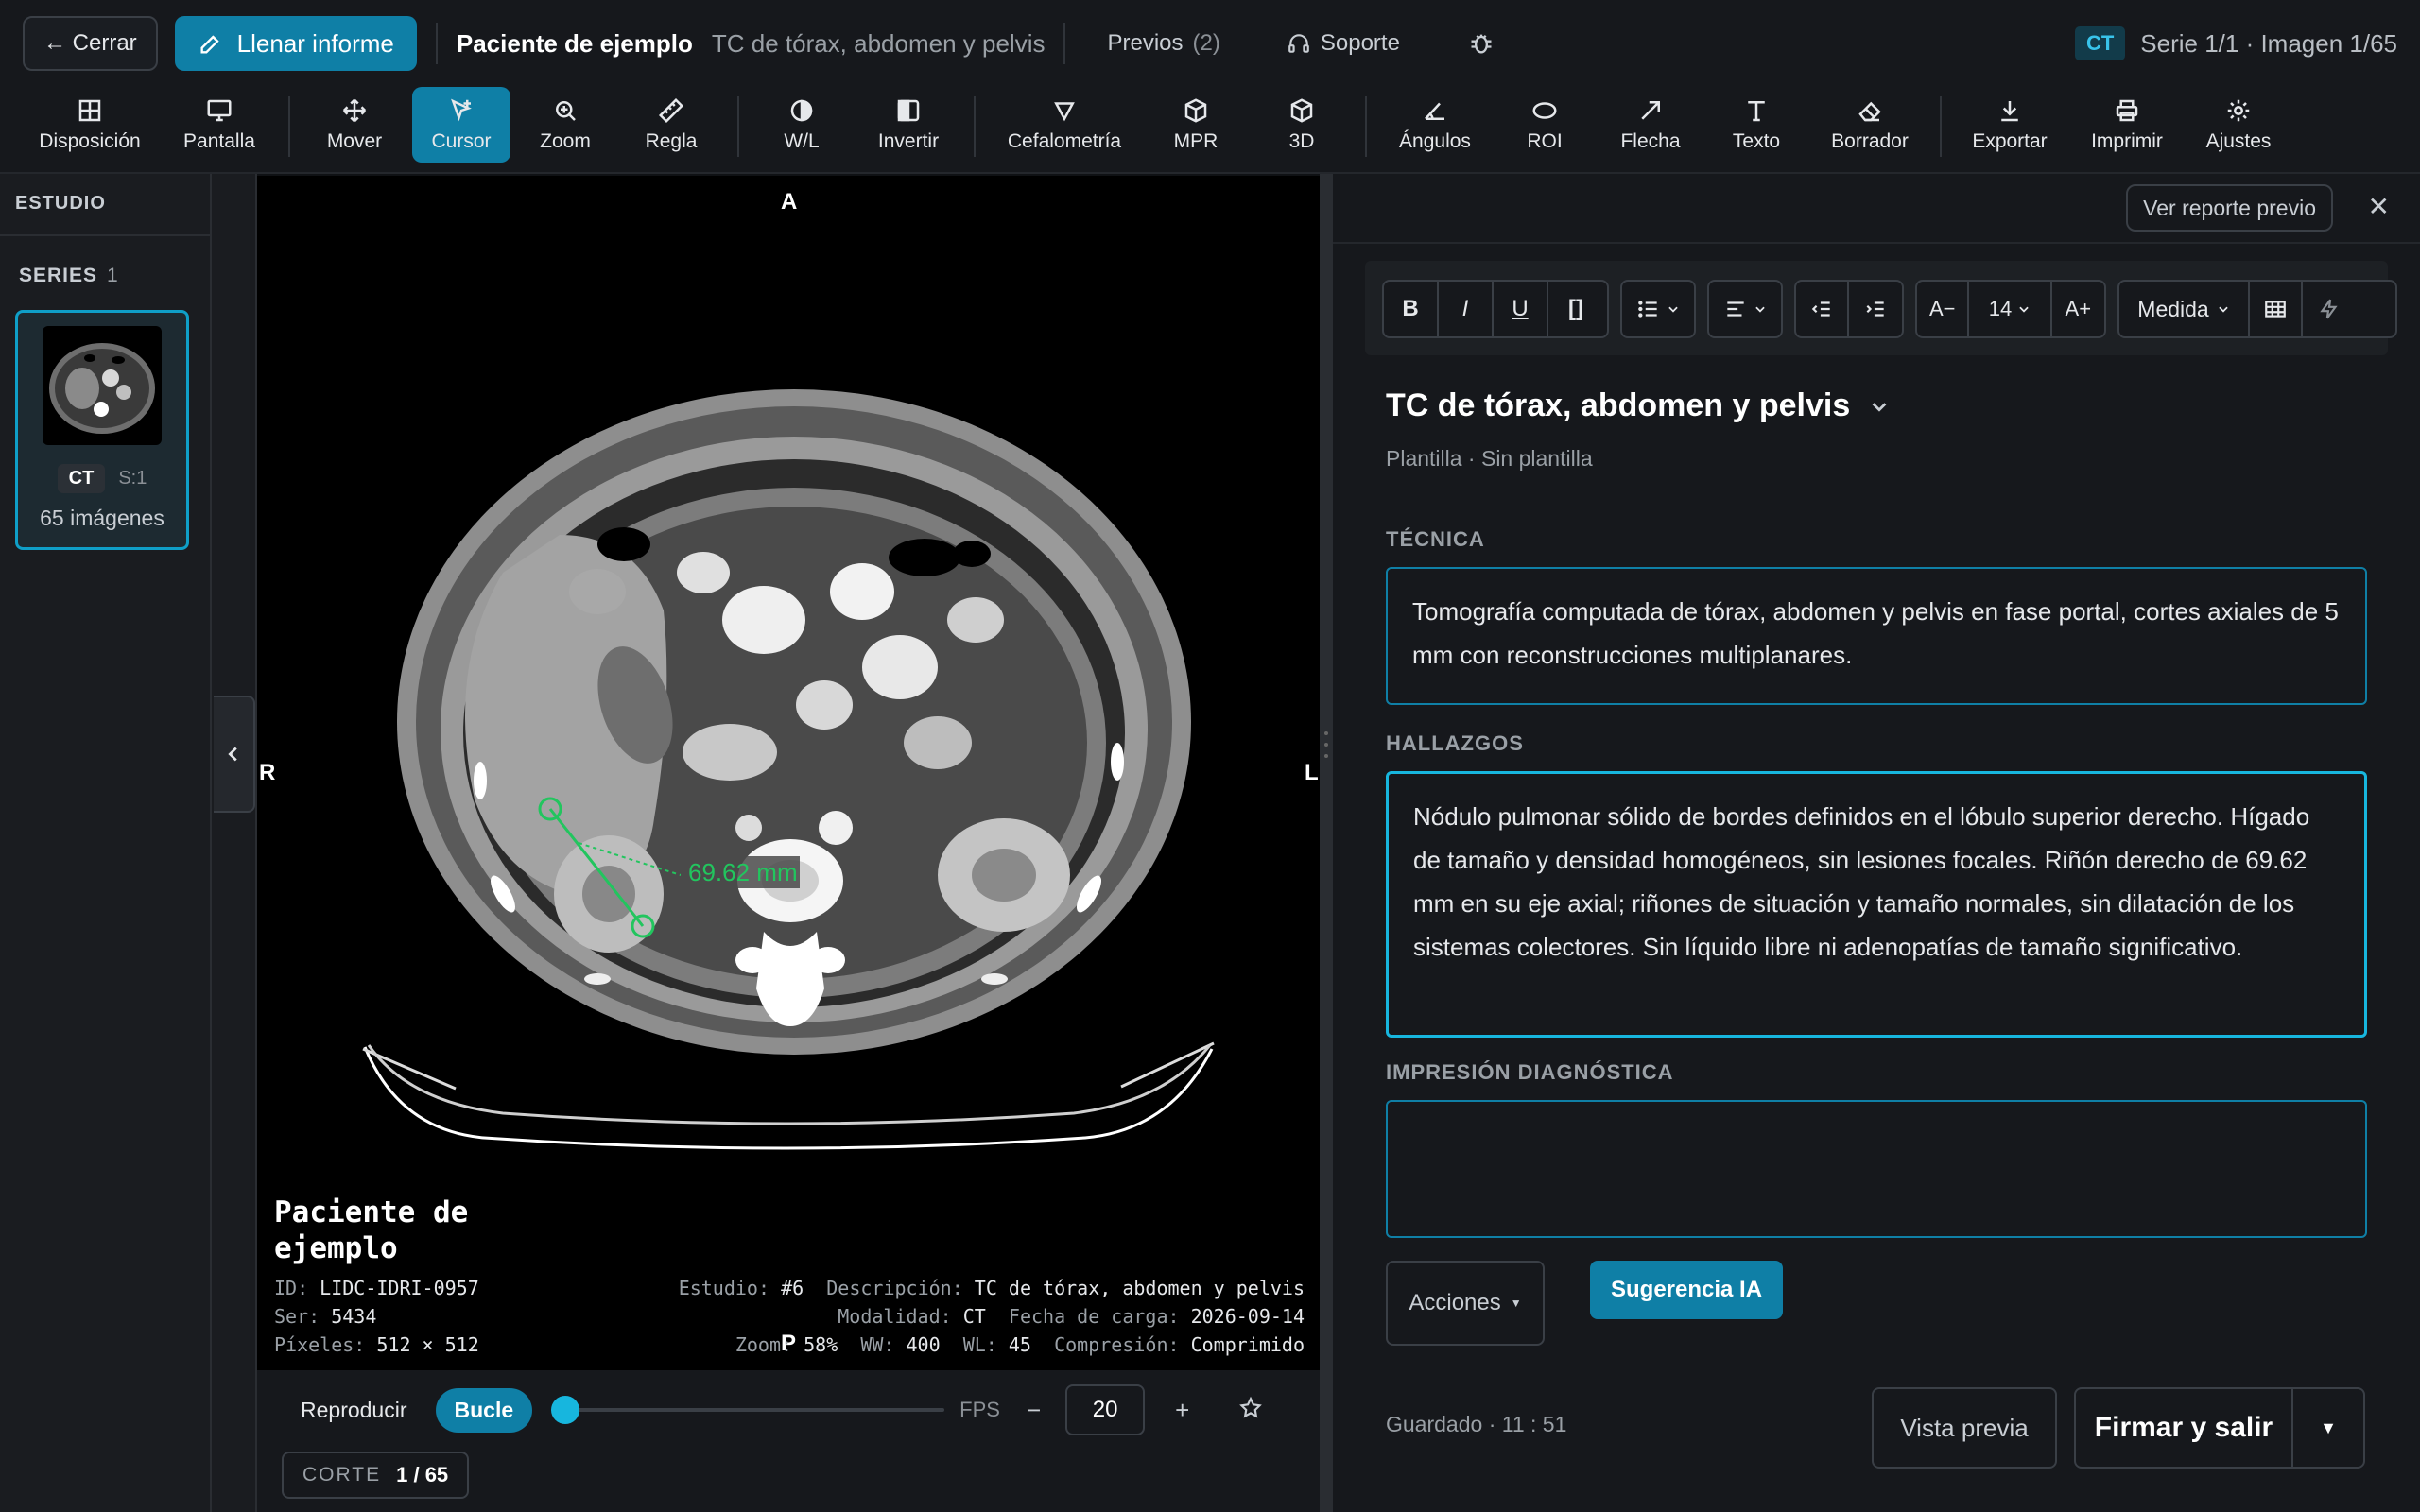  What do you see at coordinates (354, 110) in the screenshot?
I see `move-icon` at bounding box center [354, 110].